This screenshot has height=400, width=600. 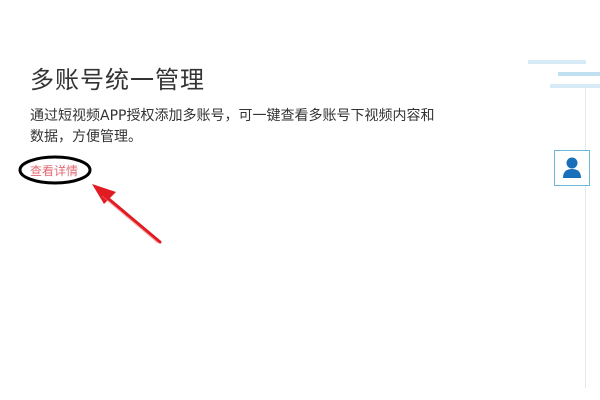 I want to click on annotation-arrow, so click(x=127, y=214).